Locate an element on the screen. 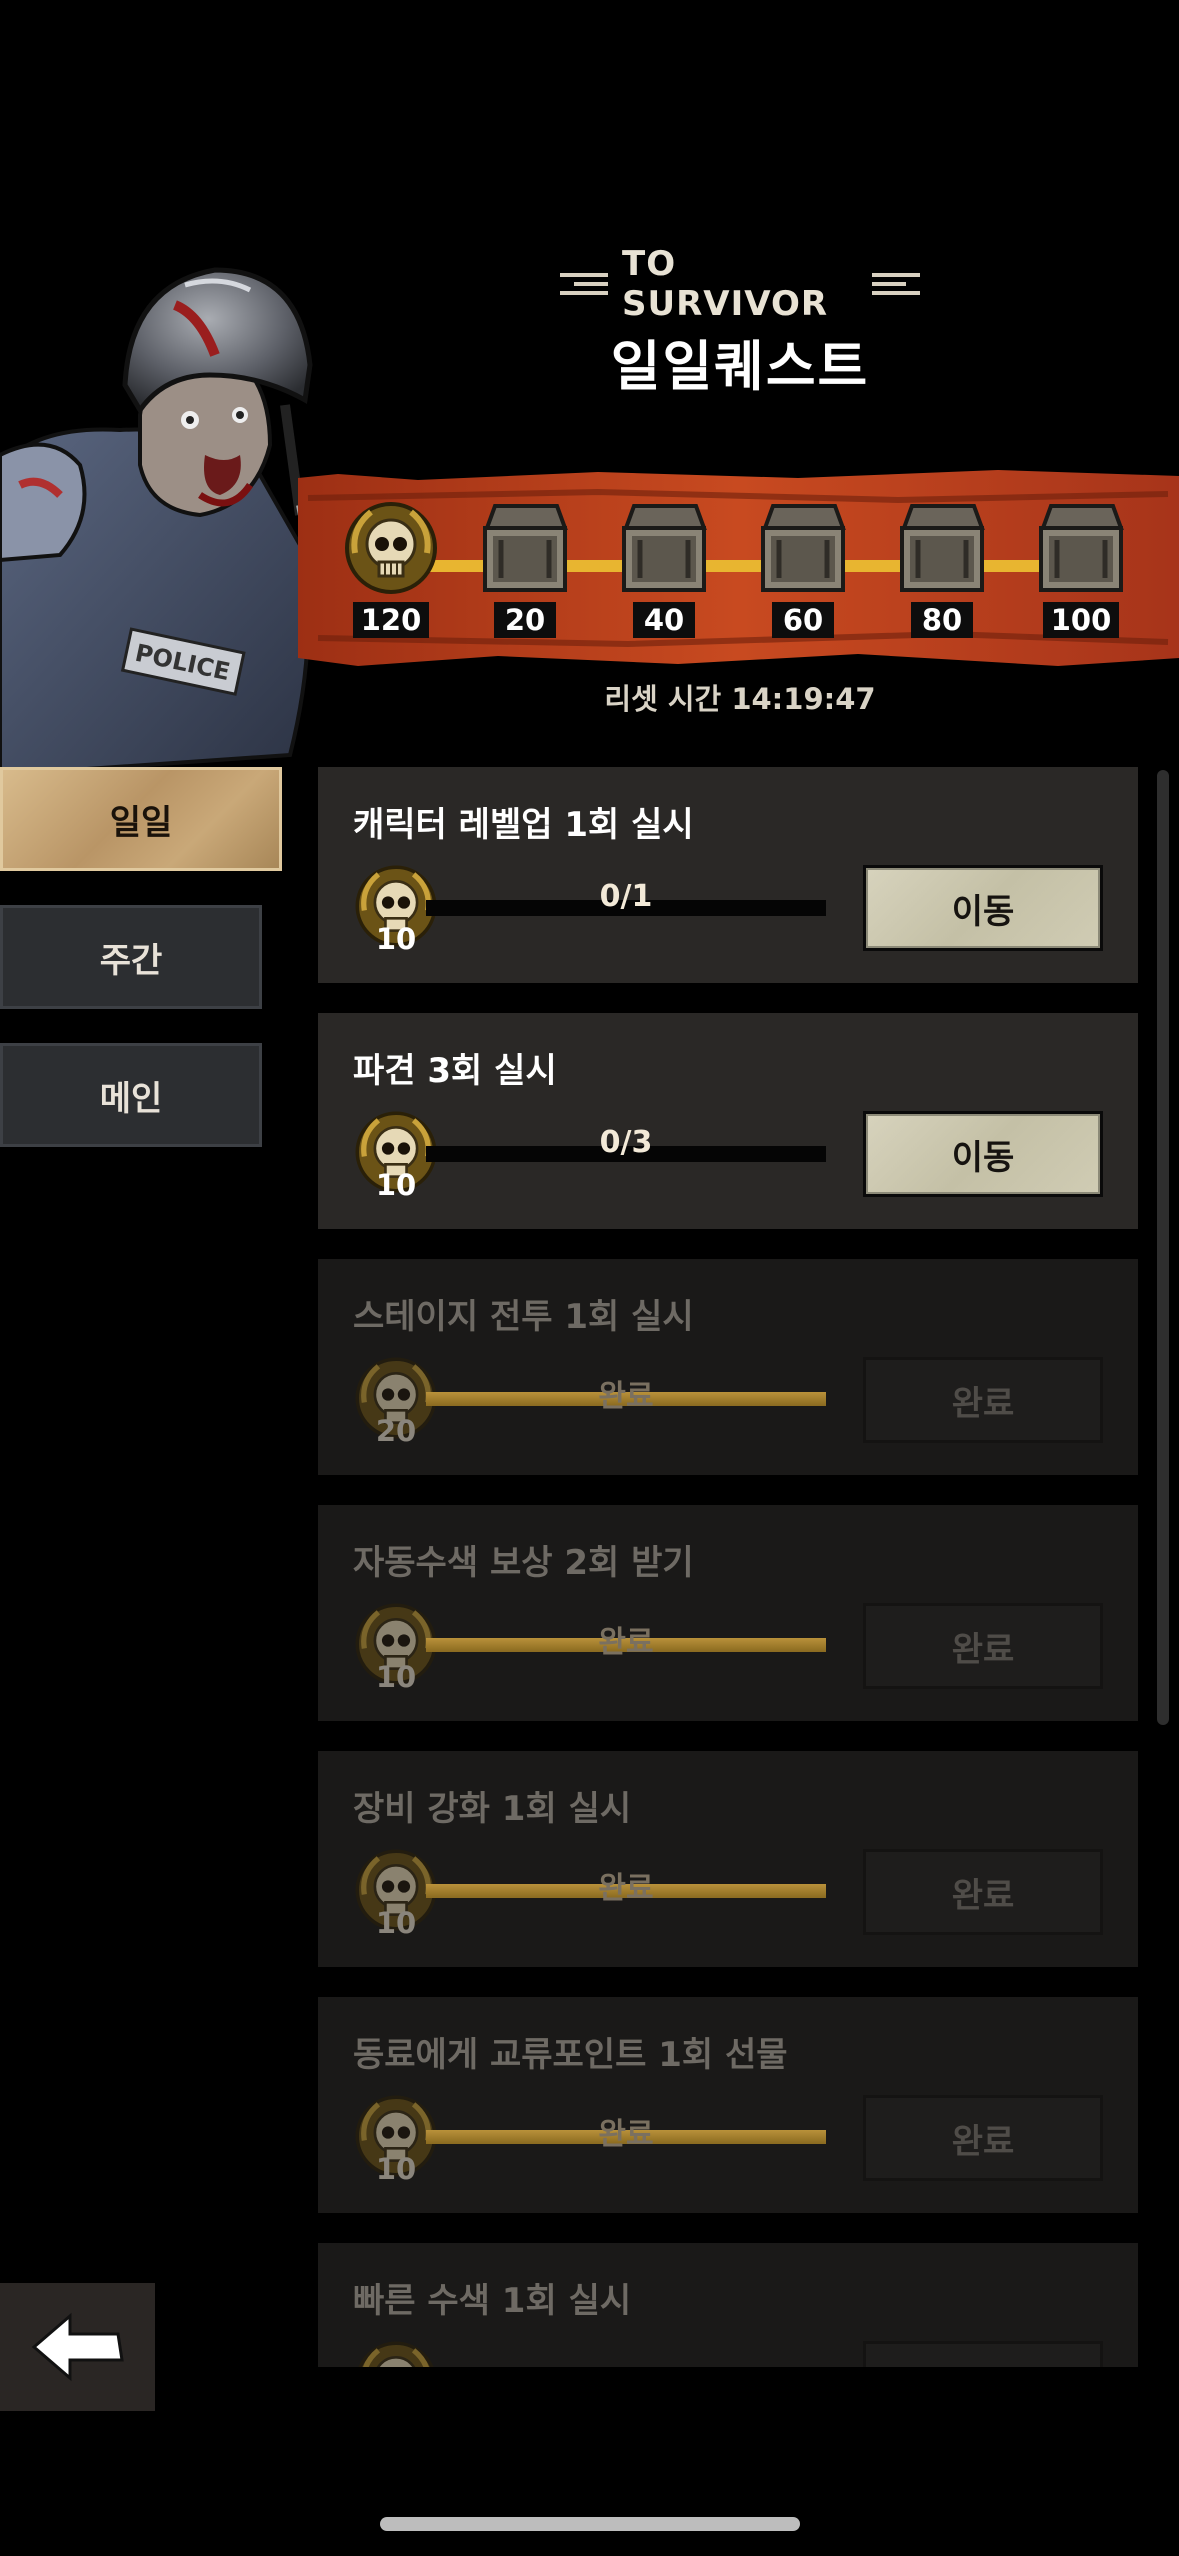  quest-card: 장비 강화 1회 실시 10 완료 완료 is located at coordinates (728, 1859).